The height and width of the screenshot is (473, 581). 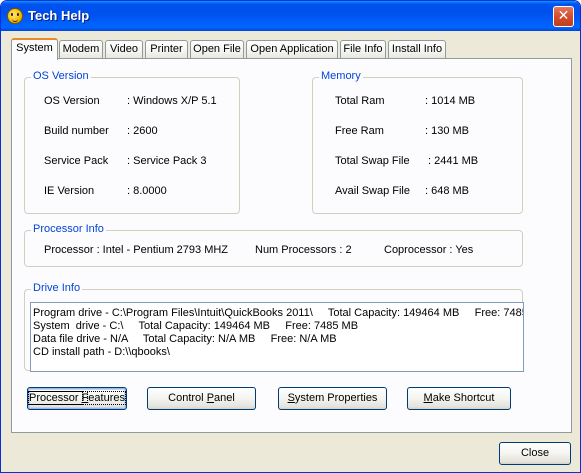 I want to click on processor-value: Processor : Intel - Pentium 2793 MHZ, so click(x=136, y=250).